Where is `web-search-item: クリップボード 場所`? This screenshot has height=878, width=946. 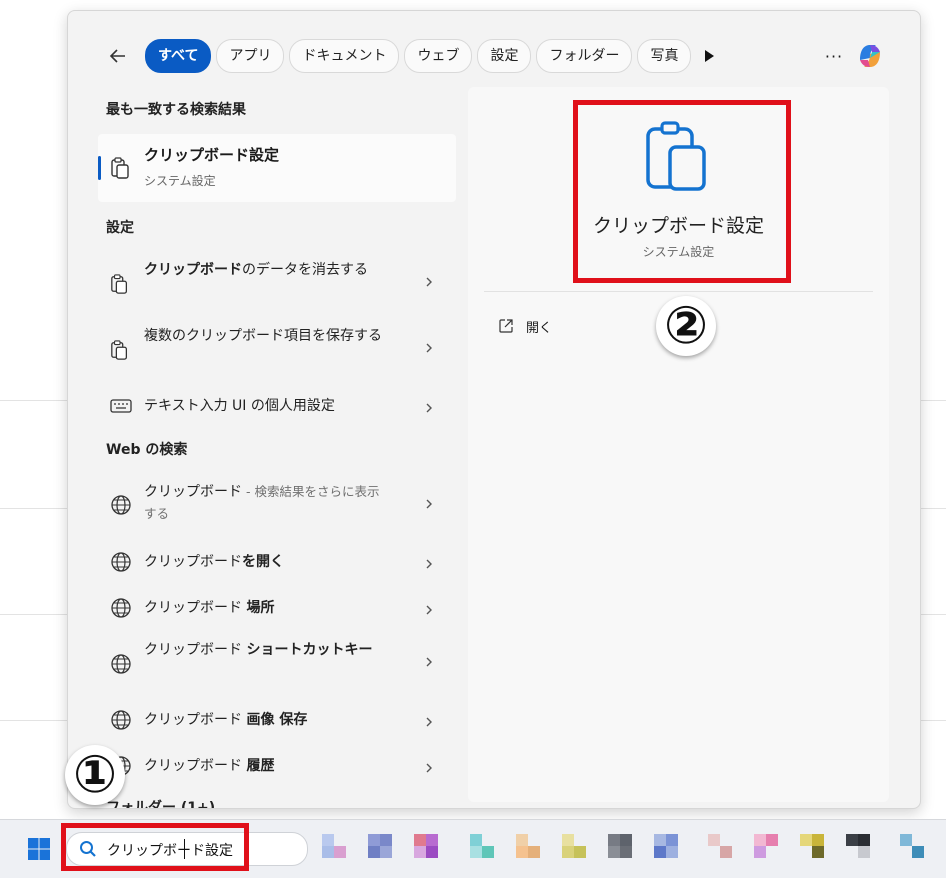
web-search-item: クリップボード 場所 is located at coordinates (273, 608).